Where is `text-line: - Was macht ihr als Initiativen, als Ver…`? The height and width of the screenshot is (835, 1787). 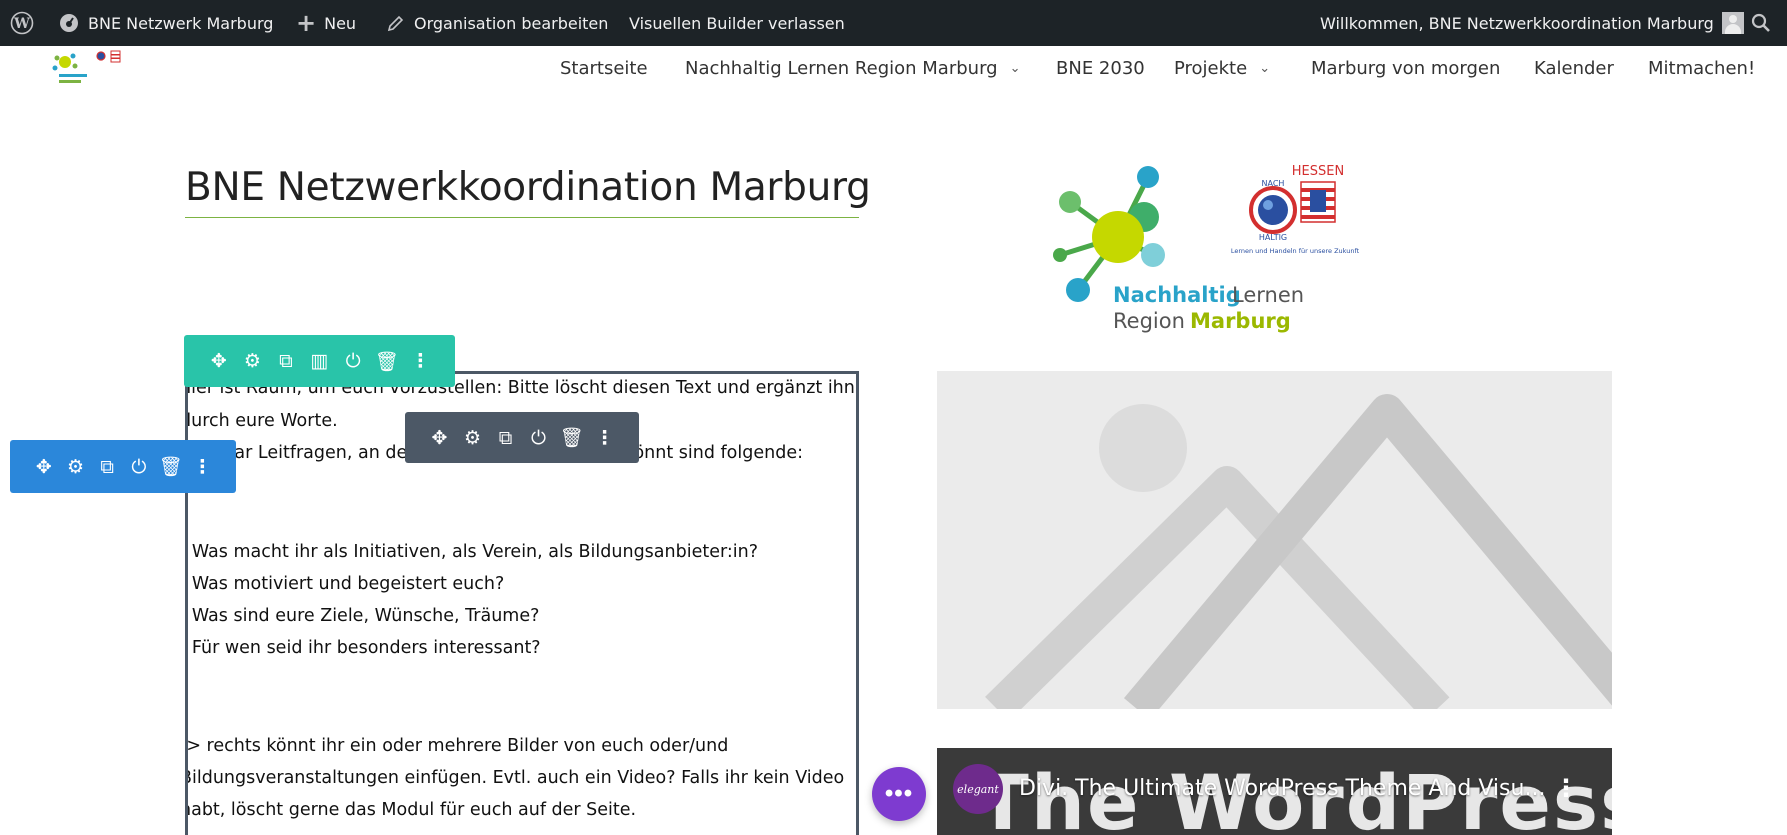
text-line: - Was macht ihr als Initiativen, als Ver… is located at coordinates (471, 552).